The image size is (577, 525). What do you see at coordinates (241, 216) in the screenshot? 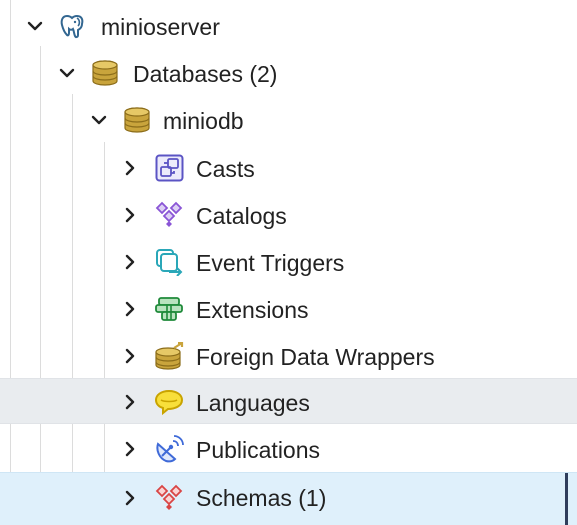
I see `tree-item-label: Catalogs` at bounding box center [241, 216].